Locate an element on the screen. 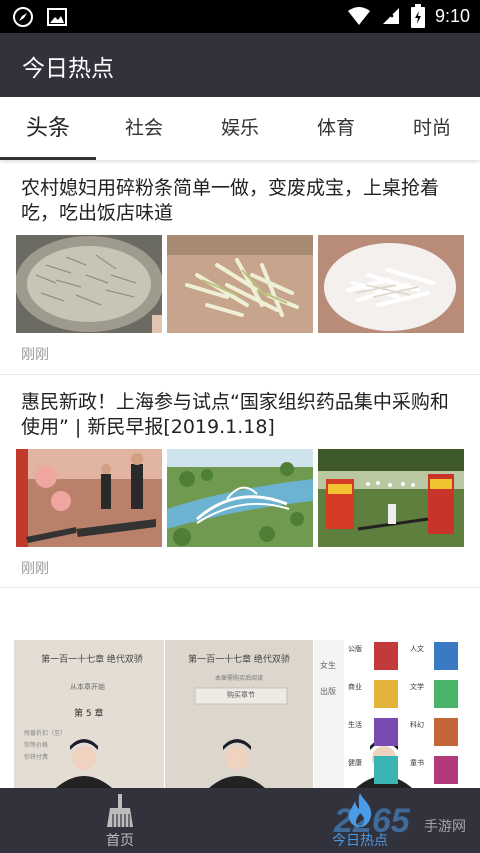  bridge-park-image is located at coordinates (240, 498).